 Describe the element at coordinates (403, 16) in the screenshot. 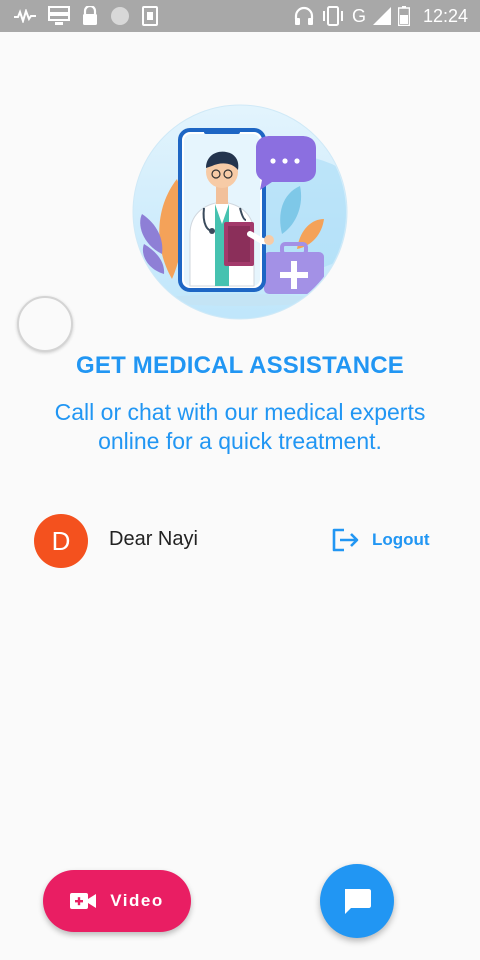

I see `battery-icon` at that location.